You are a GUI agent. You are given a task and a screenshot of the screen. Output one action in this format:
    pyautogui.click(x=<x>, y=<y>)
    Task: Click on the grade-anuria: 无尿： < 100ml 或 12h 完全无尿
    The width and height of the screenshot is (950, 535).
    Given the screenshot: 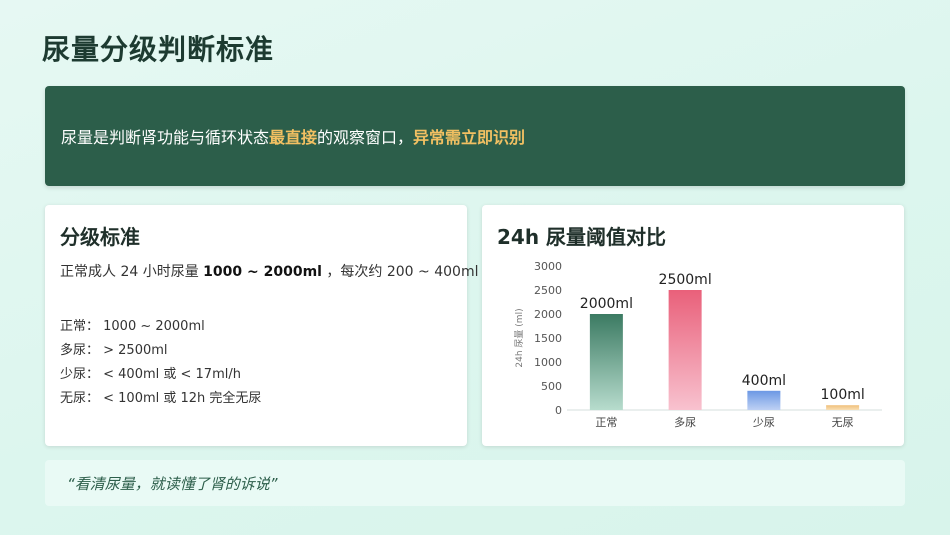 What is the action you would take?
    pyautogui.click(x=161, y=398)
    